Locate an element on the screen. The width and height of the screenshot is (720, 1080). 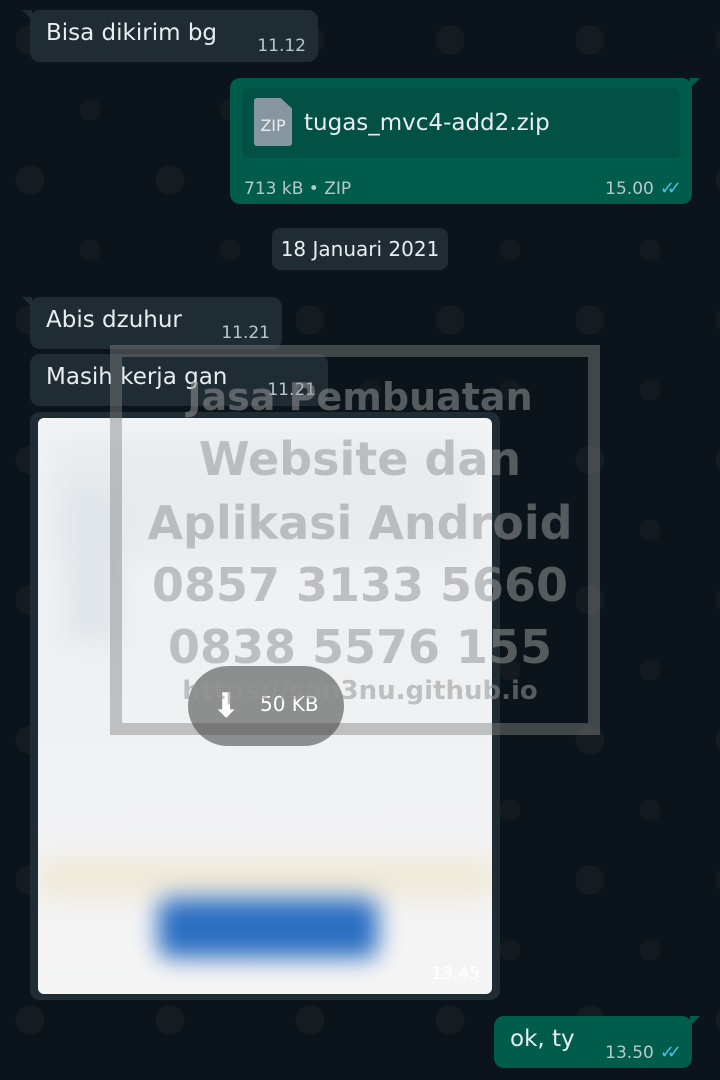
message-time-with-status: 15.00 ✓✓ is located at coordinates (643, 189).